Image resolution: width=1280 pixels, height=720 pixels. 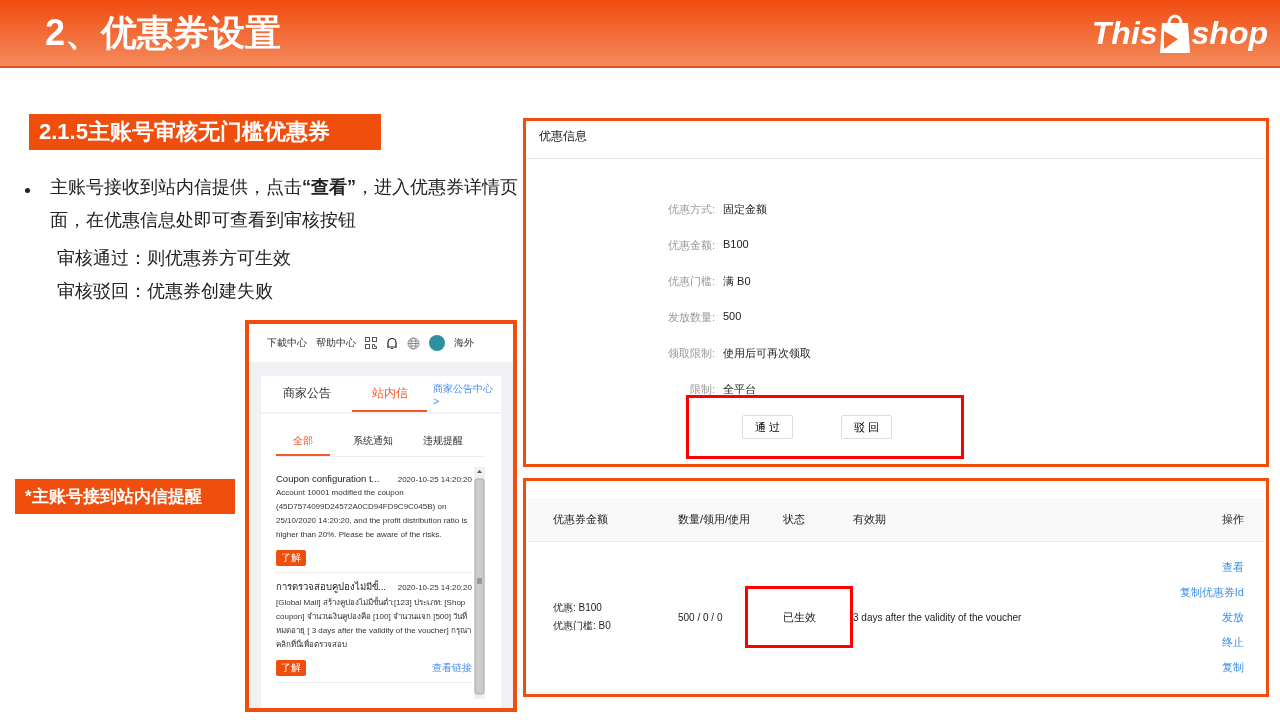 I want to click on action-link: 复制优惠券Id, so click(x=1211, y=592).